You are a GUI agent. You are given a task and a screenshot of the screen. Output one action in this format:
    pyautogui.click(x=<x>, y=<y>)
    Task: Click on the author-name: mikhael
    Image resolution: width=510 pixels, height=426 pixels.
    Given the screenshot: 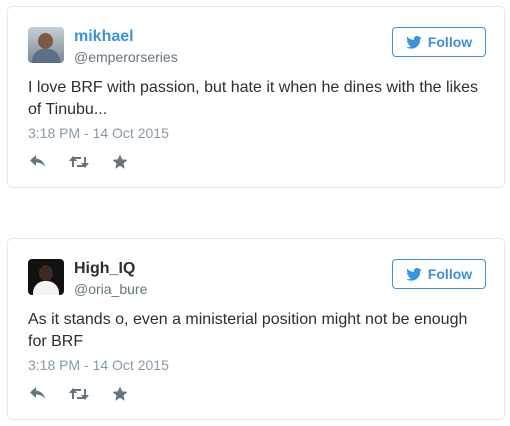 What is the action you would take?
    pyautogui.click(x=104, y=37)
    